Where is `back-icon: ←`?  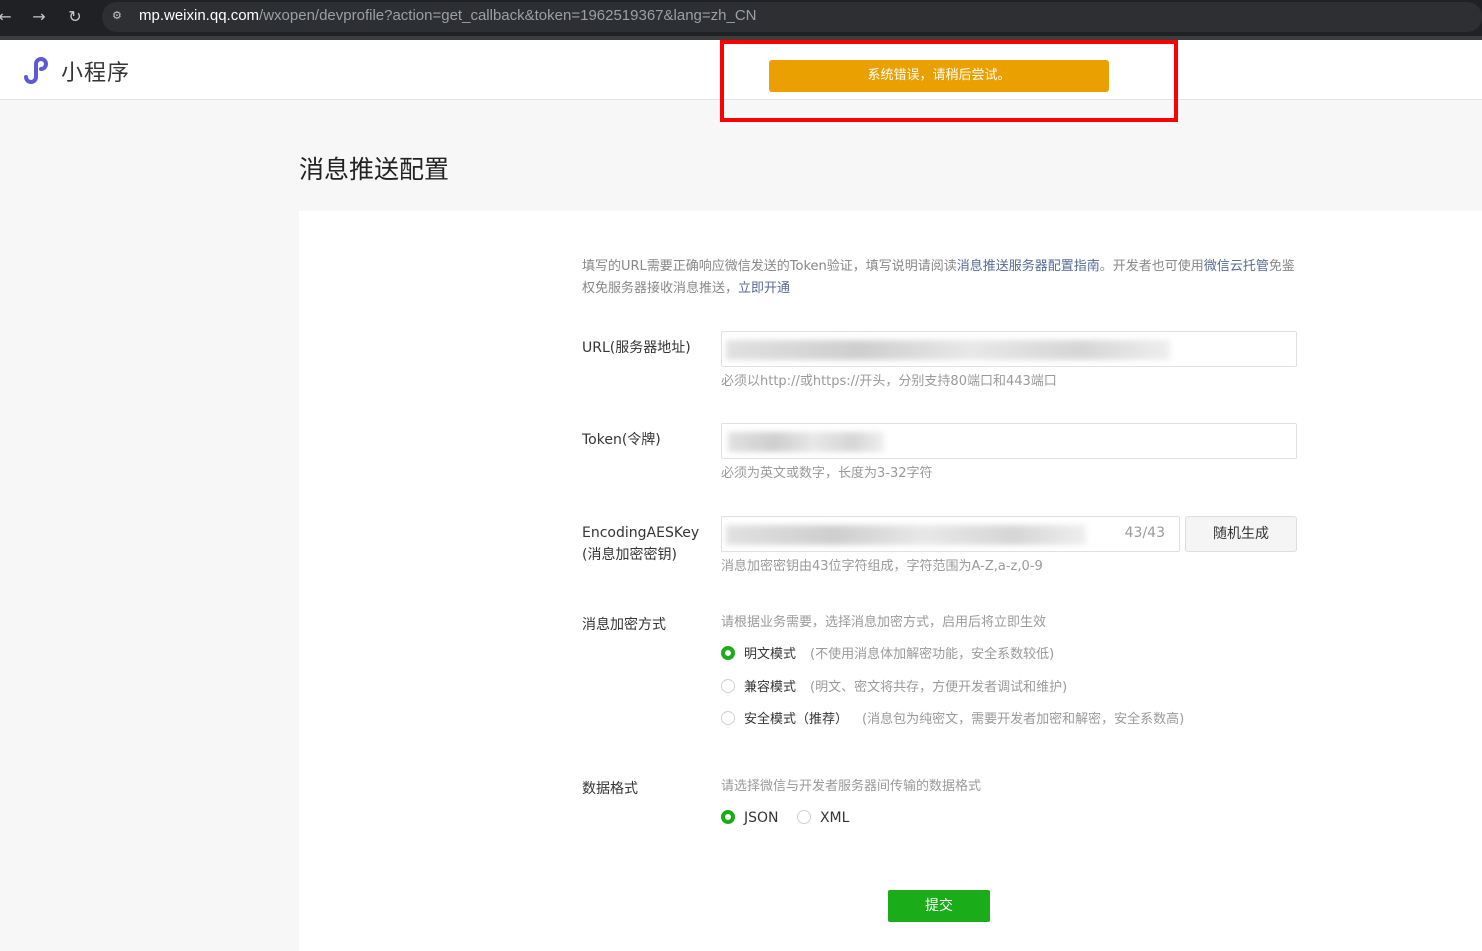
back-icon: ← is located at coordinates (8, 17).